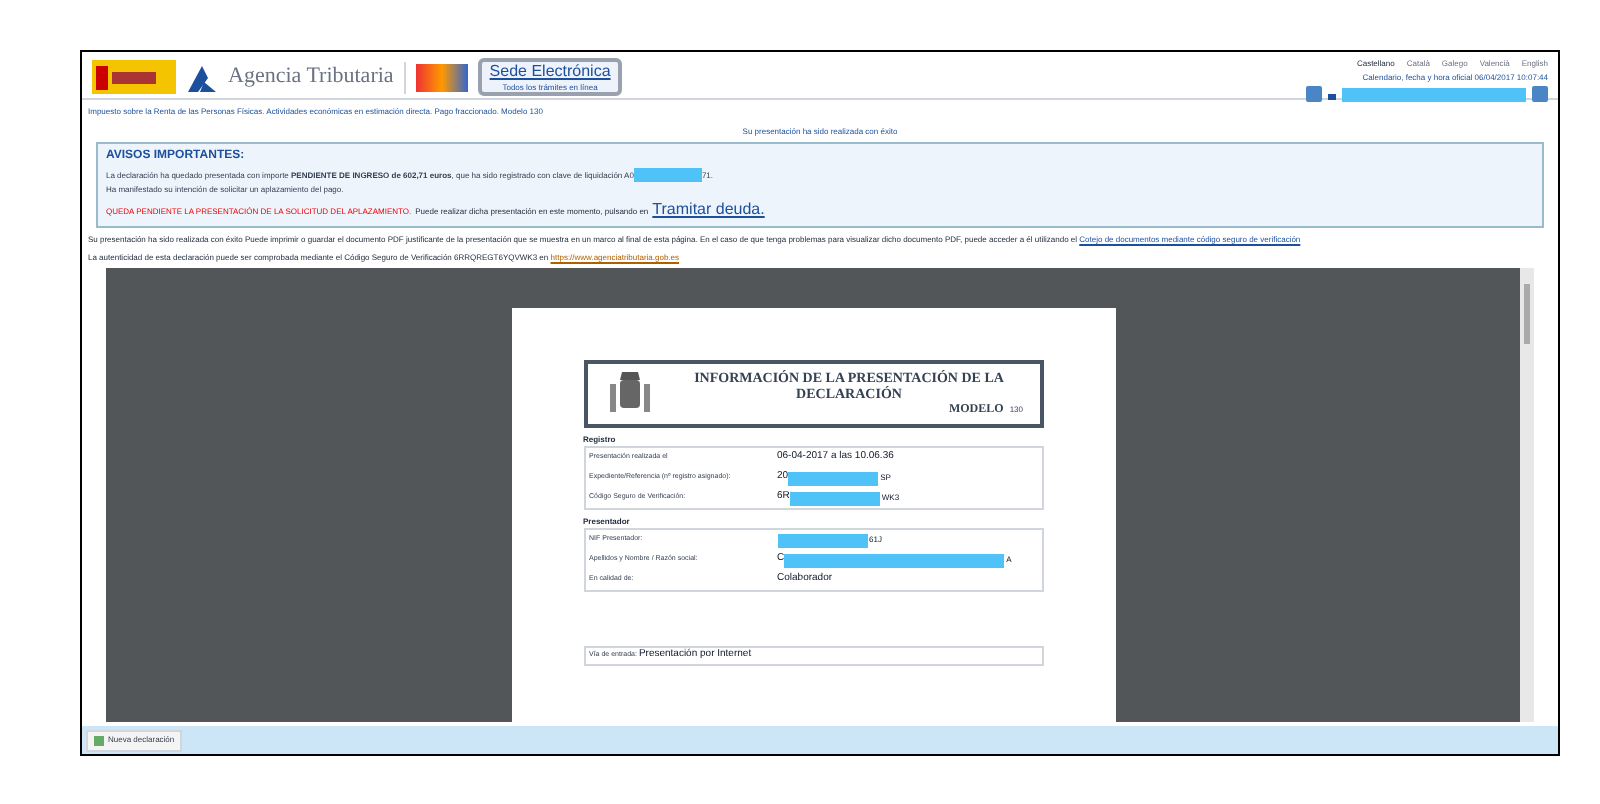 Image resolution: width=1600 pixels, height=804 pixels. What do you see at coordinates (667, 175) in the screenshot?
I see `redaction-bar` at bounding box center [667, 175].